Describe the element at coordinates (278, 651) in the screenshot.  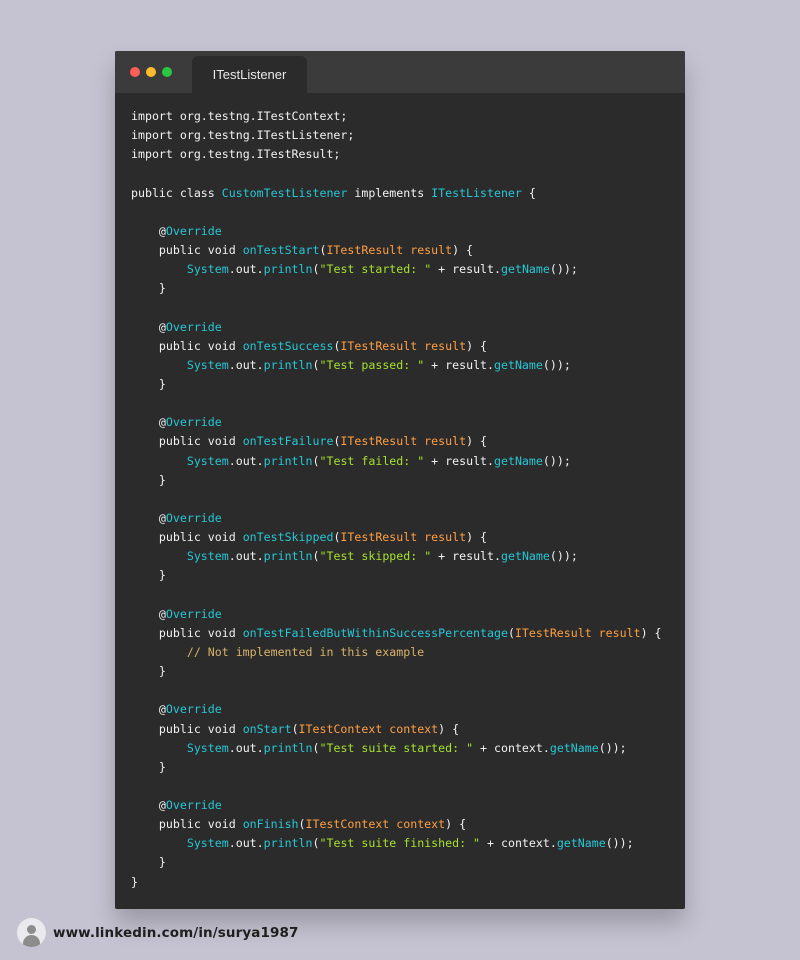
I see `code-token: // Not implemented in this example` at that location.